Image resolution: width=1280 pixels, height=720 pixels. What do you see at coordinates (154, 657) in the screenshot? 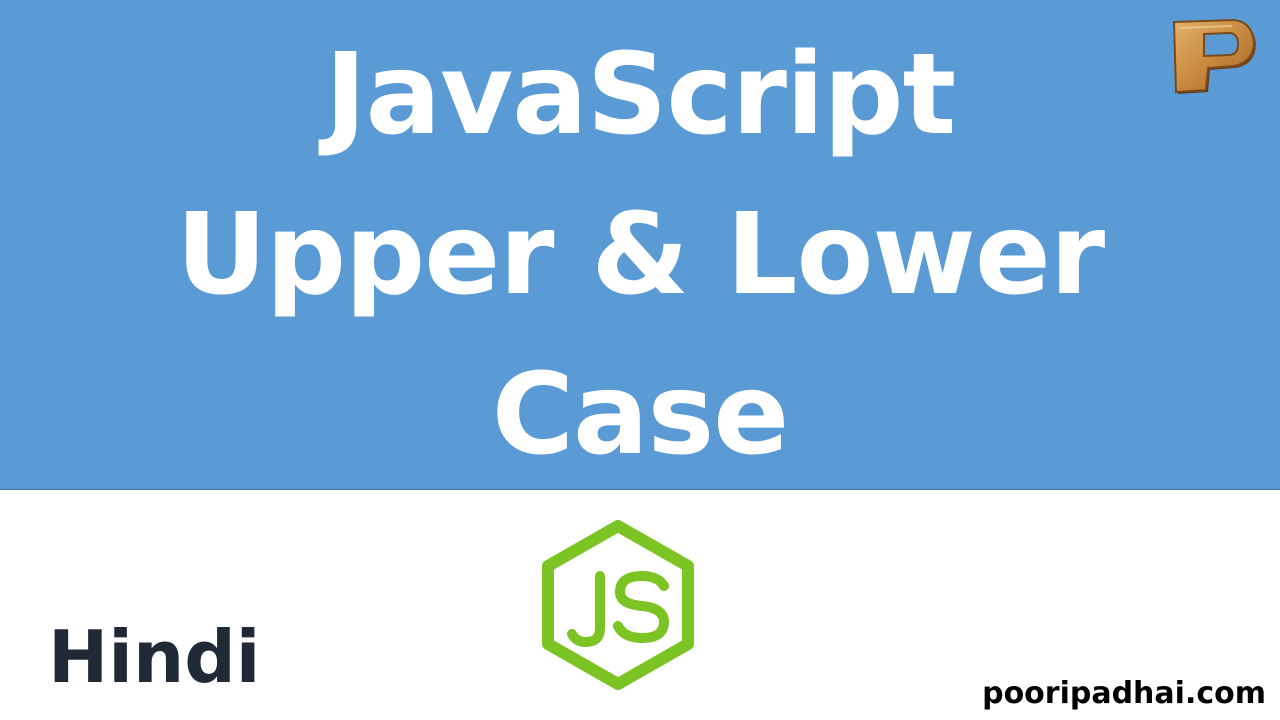
I see `language-label: Hindi` at bounding box center [154, 657].